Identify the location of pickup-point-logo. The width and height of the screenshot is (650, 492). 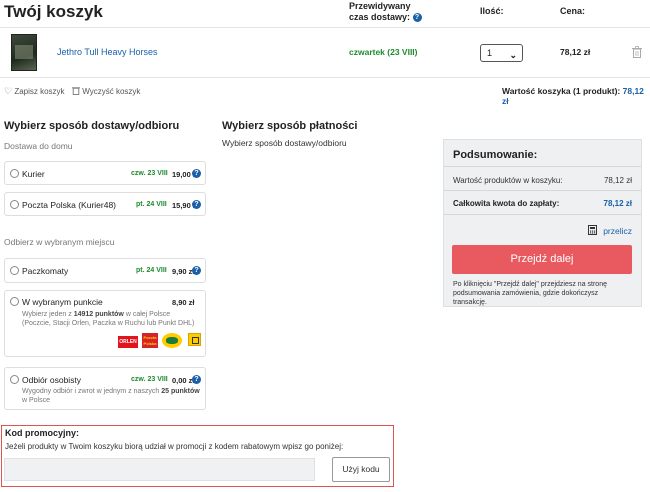
(194, 339).